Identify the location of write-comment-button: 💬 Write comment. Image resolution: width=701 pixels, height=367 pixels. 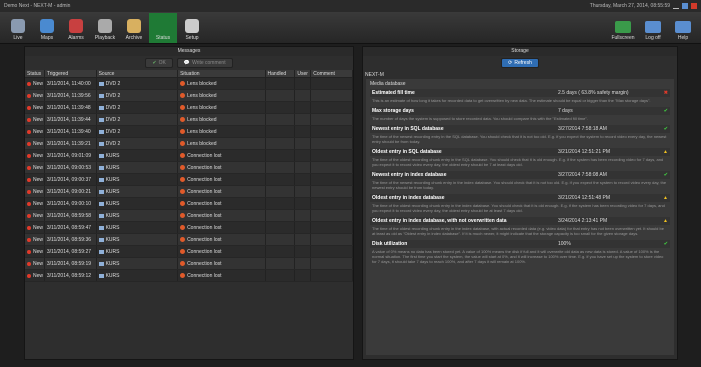
(204, 63).